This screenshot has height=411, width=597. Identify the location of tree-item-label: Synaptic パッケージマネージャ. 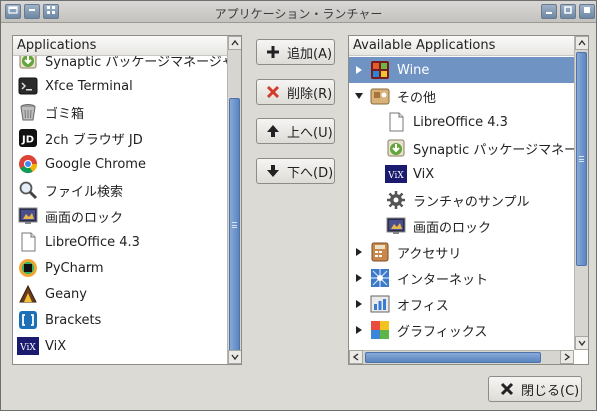
(493, 150).